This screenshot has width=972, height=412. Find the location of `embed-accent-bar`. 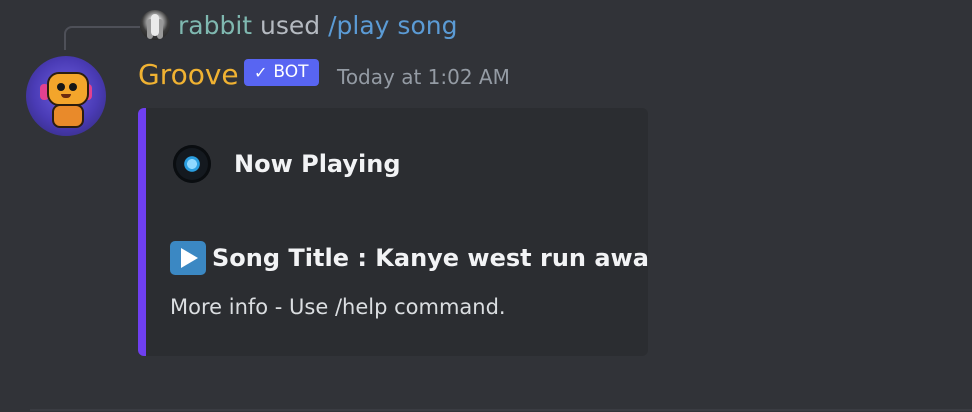

embed-accent-bar is located at coordinates (142, 232).